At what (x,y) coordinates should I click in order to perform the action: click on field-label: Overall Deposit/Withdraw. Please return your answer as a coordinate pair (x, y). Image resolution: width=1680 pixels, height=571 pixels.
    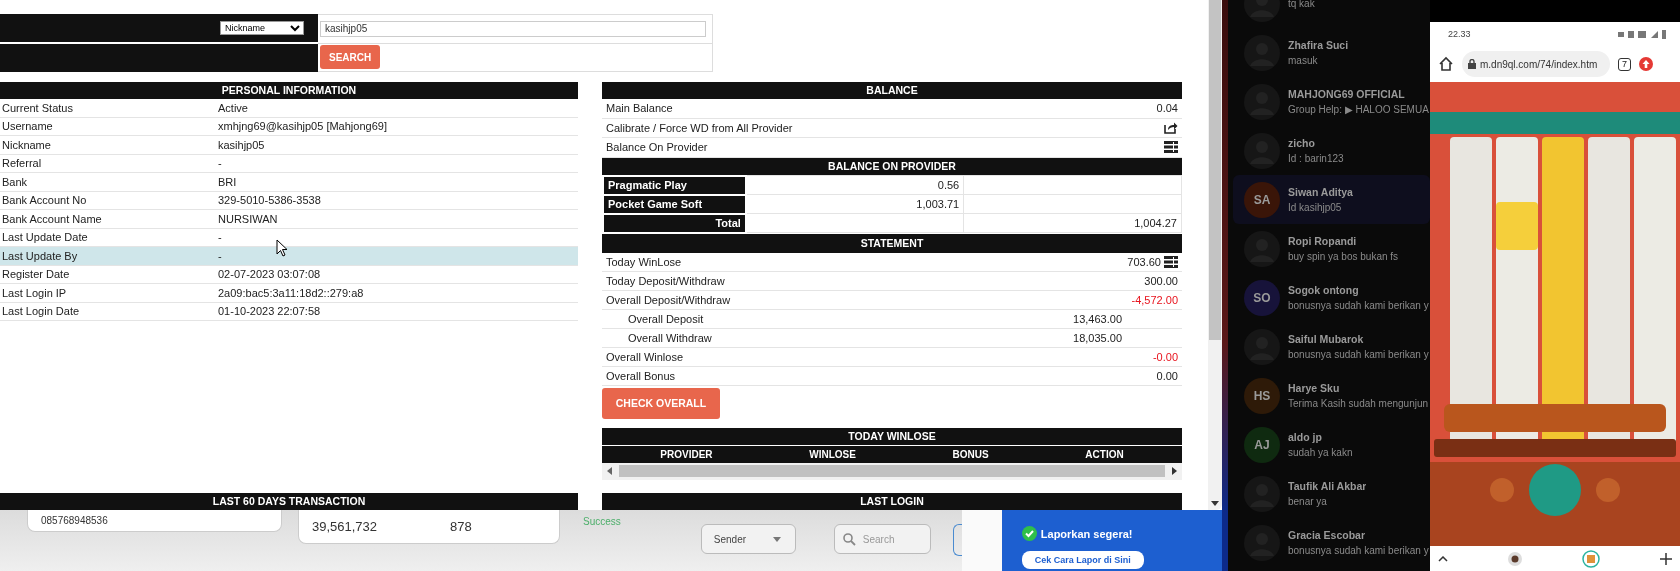
    Looking at the image, I should click on (668, 299).